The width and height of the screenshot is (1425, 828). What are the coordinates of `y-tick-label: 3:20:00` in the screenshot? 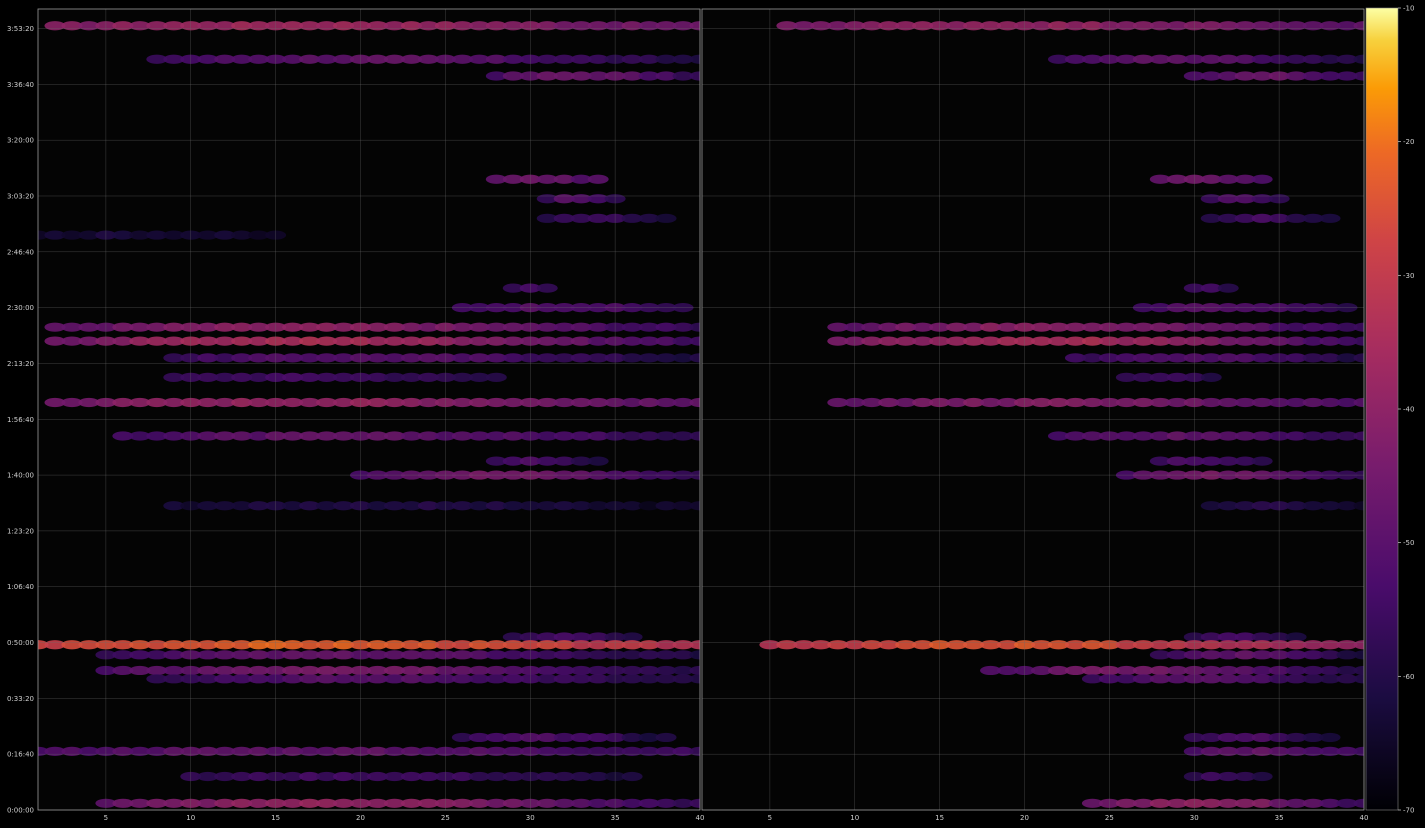 It's located at (20, 141).